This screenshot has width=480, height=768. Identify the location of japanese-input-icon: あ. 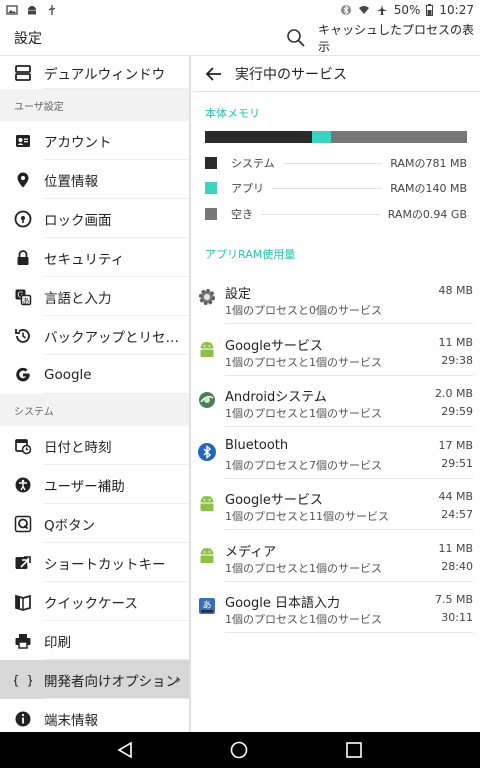
(207, 606).